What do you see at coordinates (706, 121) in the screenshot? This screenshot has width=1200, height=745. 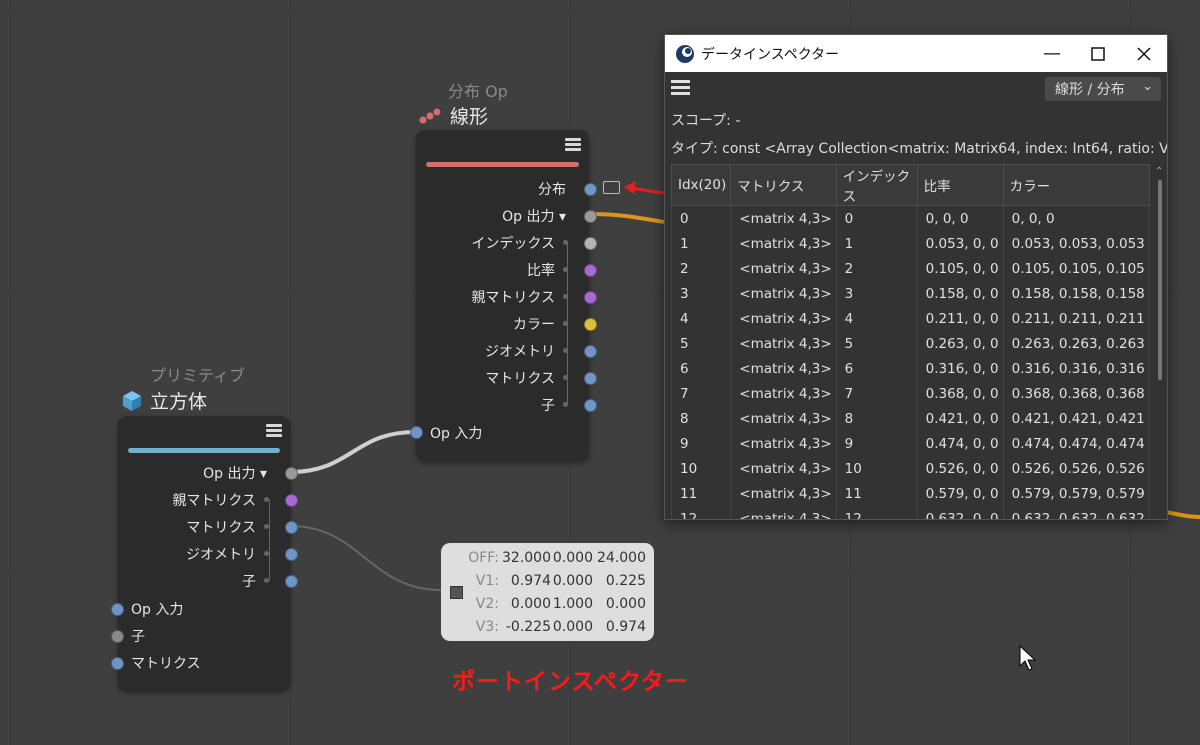 I see `scope-label: スコープ: -` at bounding box center [706, 121].